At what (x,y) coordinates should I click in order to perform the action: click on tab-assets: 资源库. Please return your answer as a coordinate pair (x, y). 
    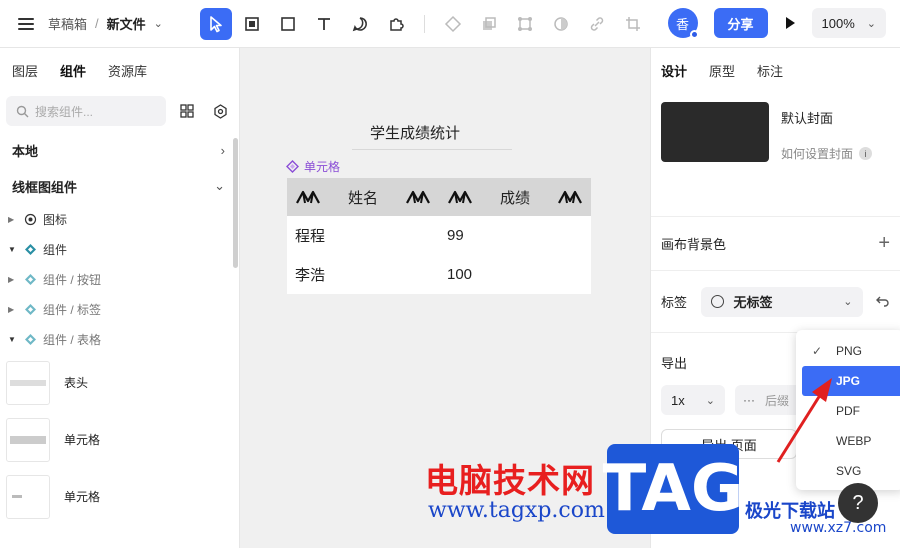
    Looking at the image, I should click on (127, 75).